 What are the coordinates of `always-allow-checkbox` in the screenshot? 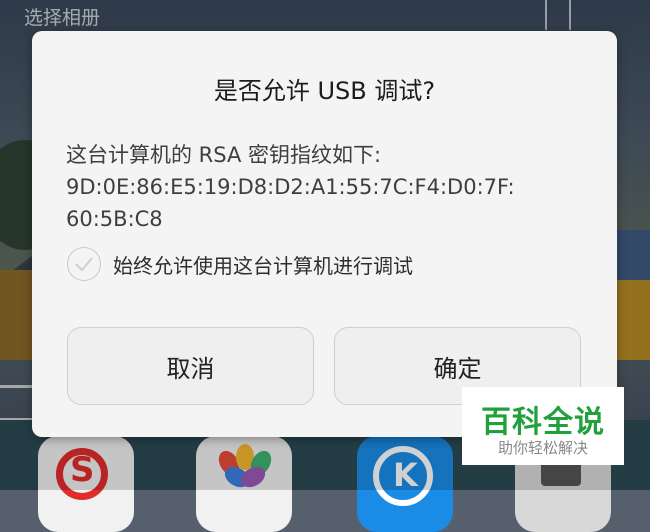 It's located at (84, 264).